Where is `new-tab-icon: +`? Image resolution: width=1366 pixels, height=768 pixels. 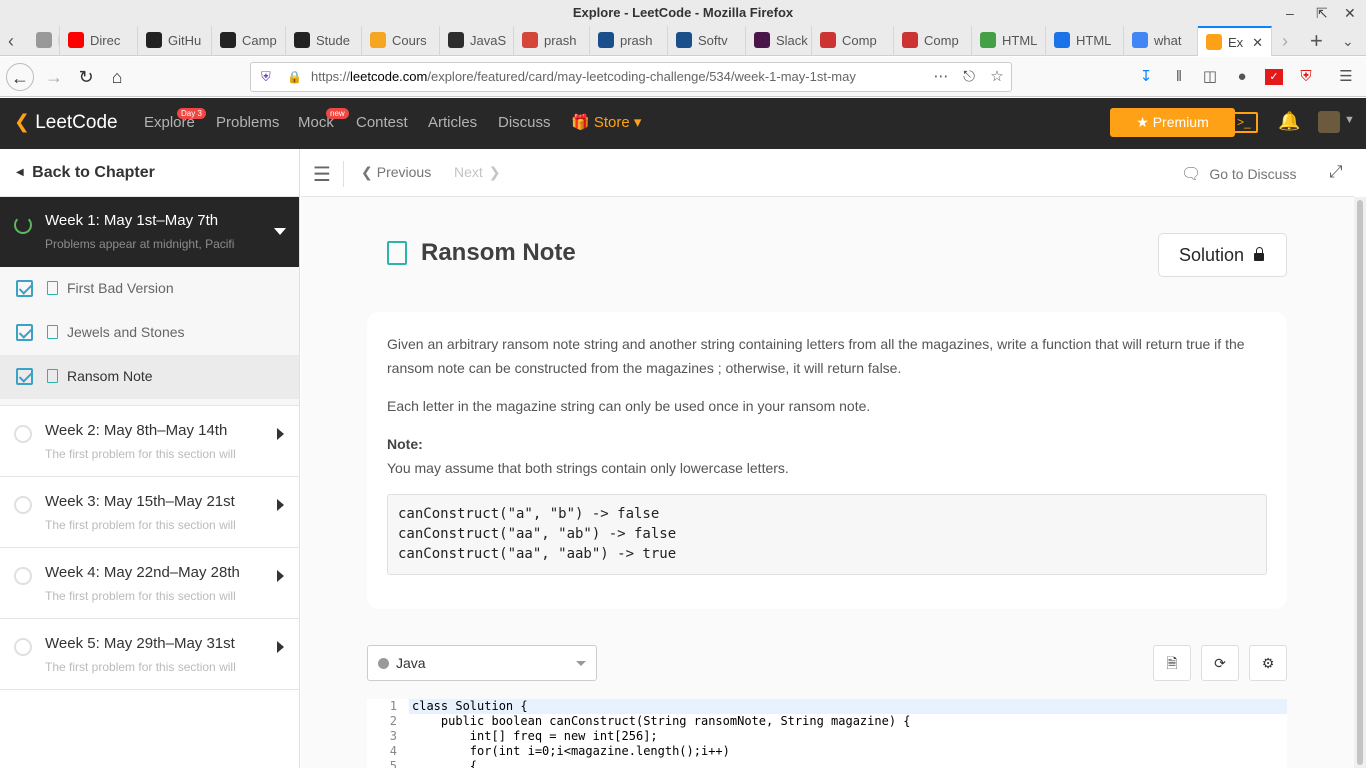 new-tab-icon: + is located at coordinates (1316, 41).